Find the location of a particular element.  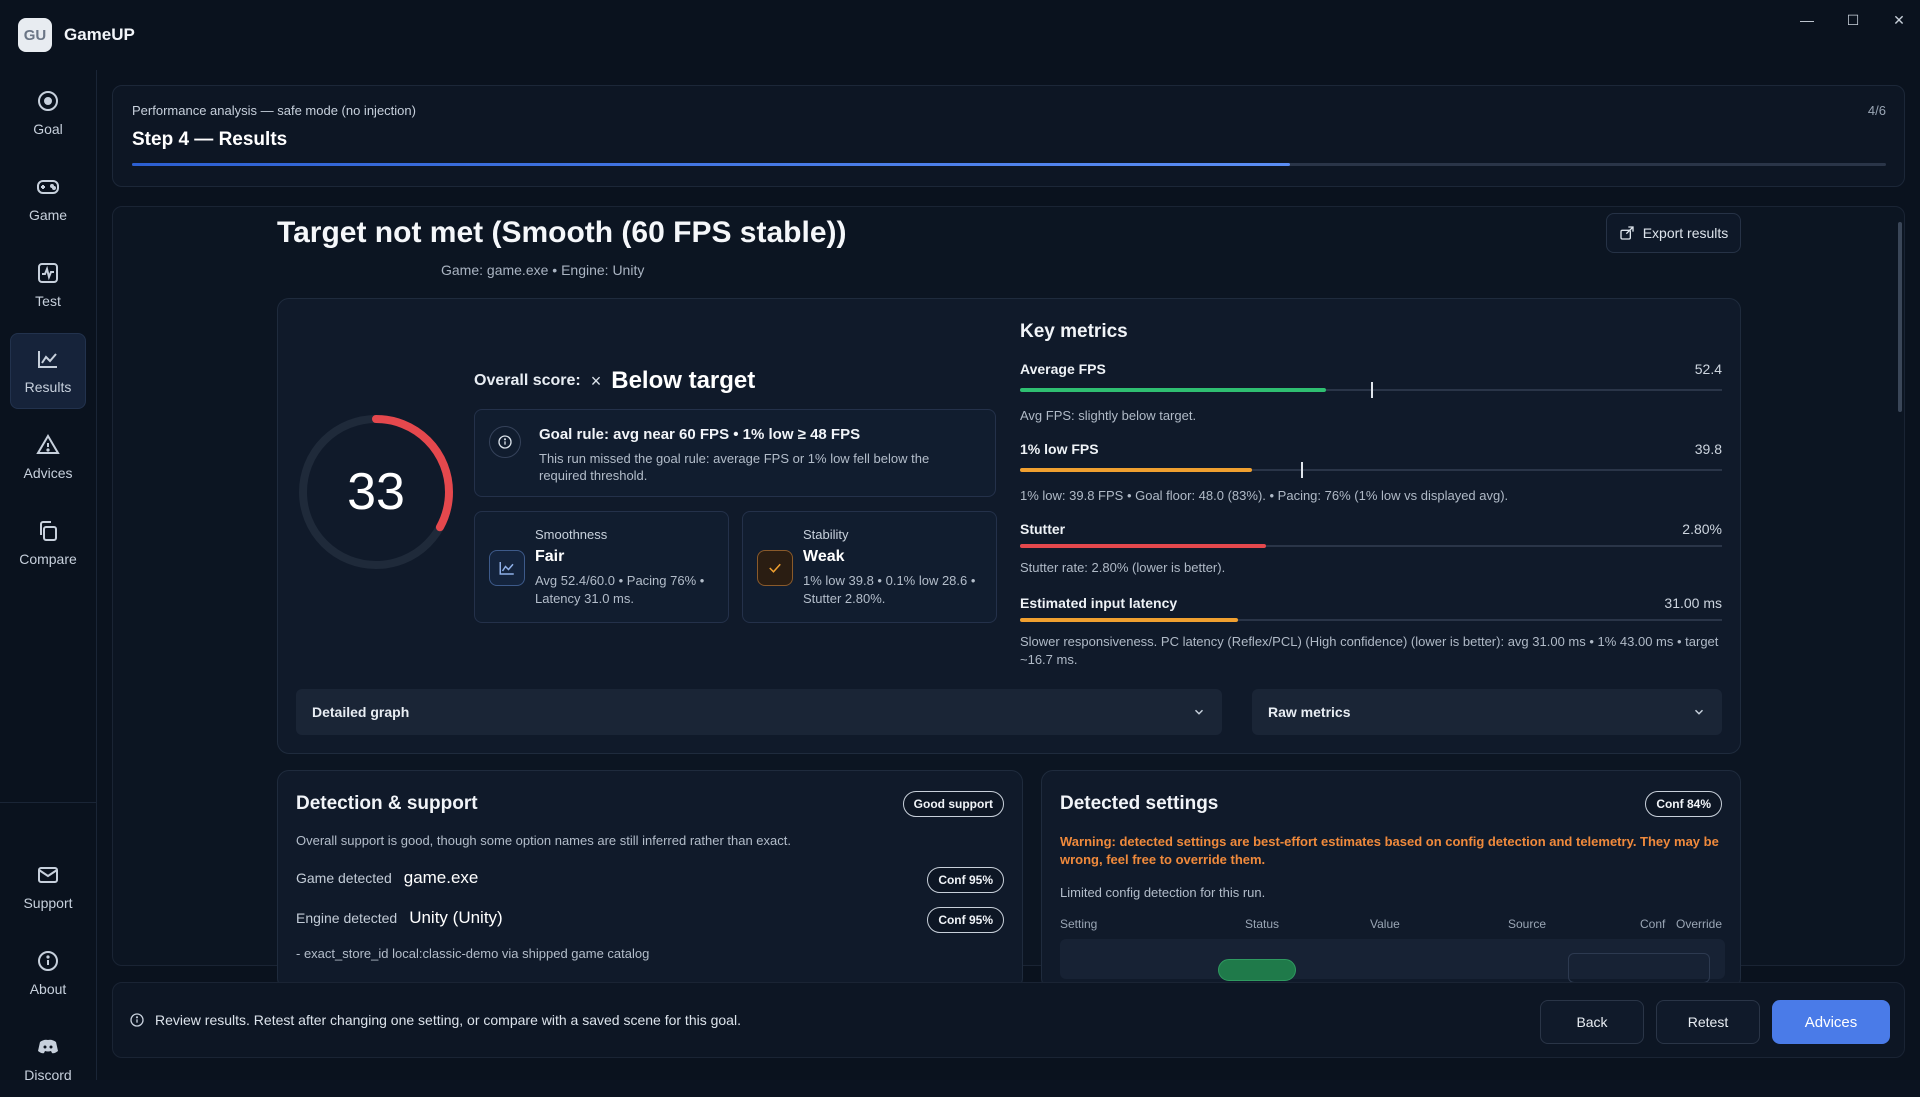

retest-button: Retest is located at coordinates (1708, 1022).